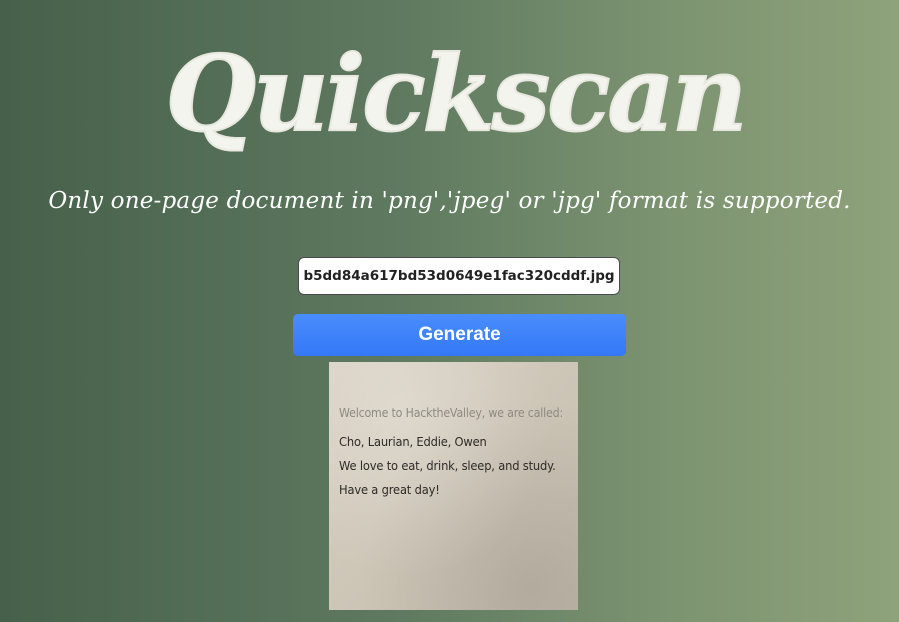  What do you see at coordinates (451, 413) in the screenshot?
I see `preview-line: Welcome to HacktheValley, we are called:` at bounding box center [451, 413].